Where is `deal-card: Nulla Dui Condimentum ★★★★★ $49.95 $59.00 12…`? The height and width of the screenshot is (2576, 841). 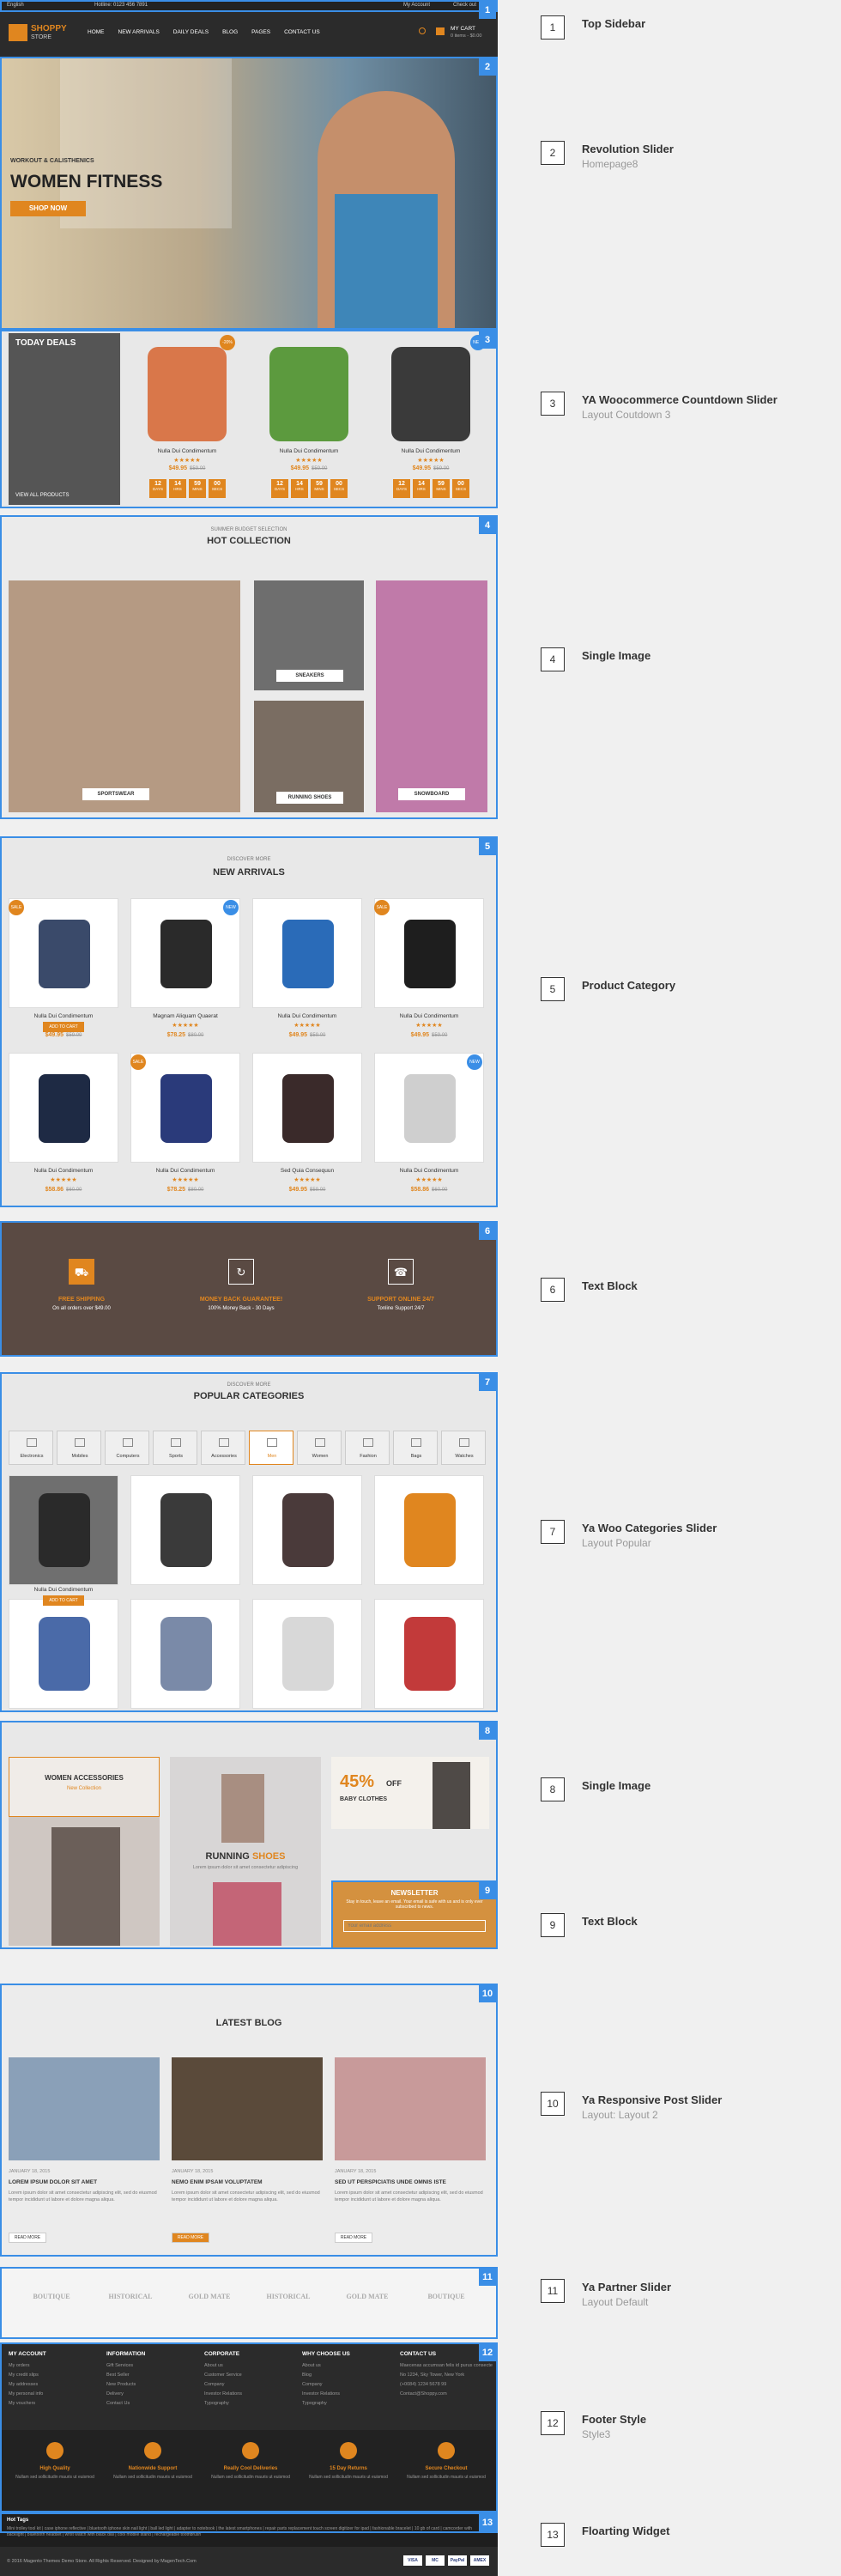 deal-card: Nulla Dui Condimentum ★★★★★ $49.95 $59.00 12… is located at coordinates (309, 419).